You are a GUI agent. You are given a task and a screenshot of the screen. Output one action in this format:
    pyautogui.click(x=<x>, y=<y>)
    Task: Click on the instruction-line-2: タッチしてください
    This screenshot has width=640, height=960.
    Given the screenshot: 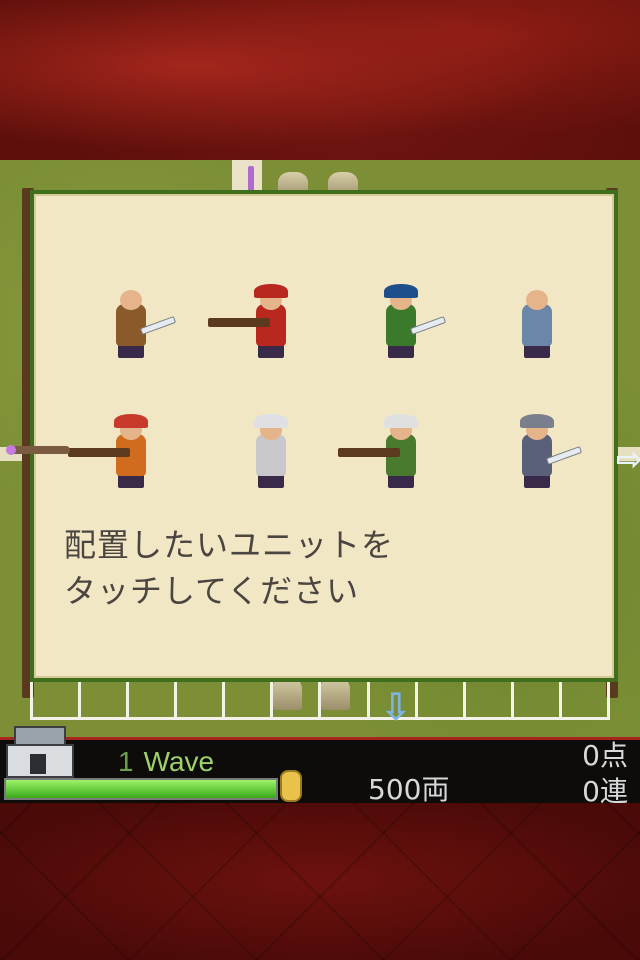 What is the action you would take?
    pyautogui.click(x=212, y=591)
    